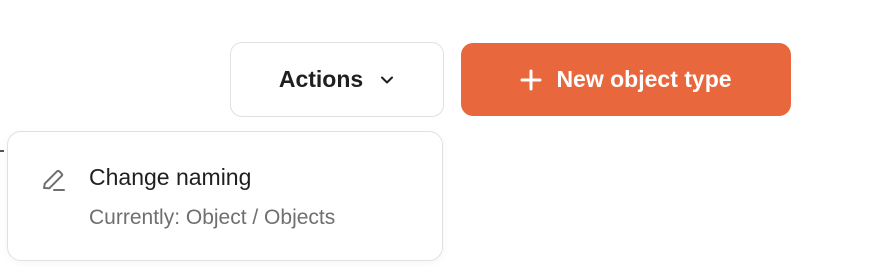  Describe the element at coordinates (387, 80) in the screenshot. I see `chevron-down-icon` at that location.